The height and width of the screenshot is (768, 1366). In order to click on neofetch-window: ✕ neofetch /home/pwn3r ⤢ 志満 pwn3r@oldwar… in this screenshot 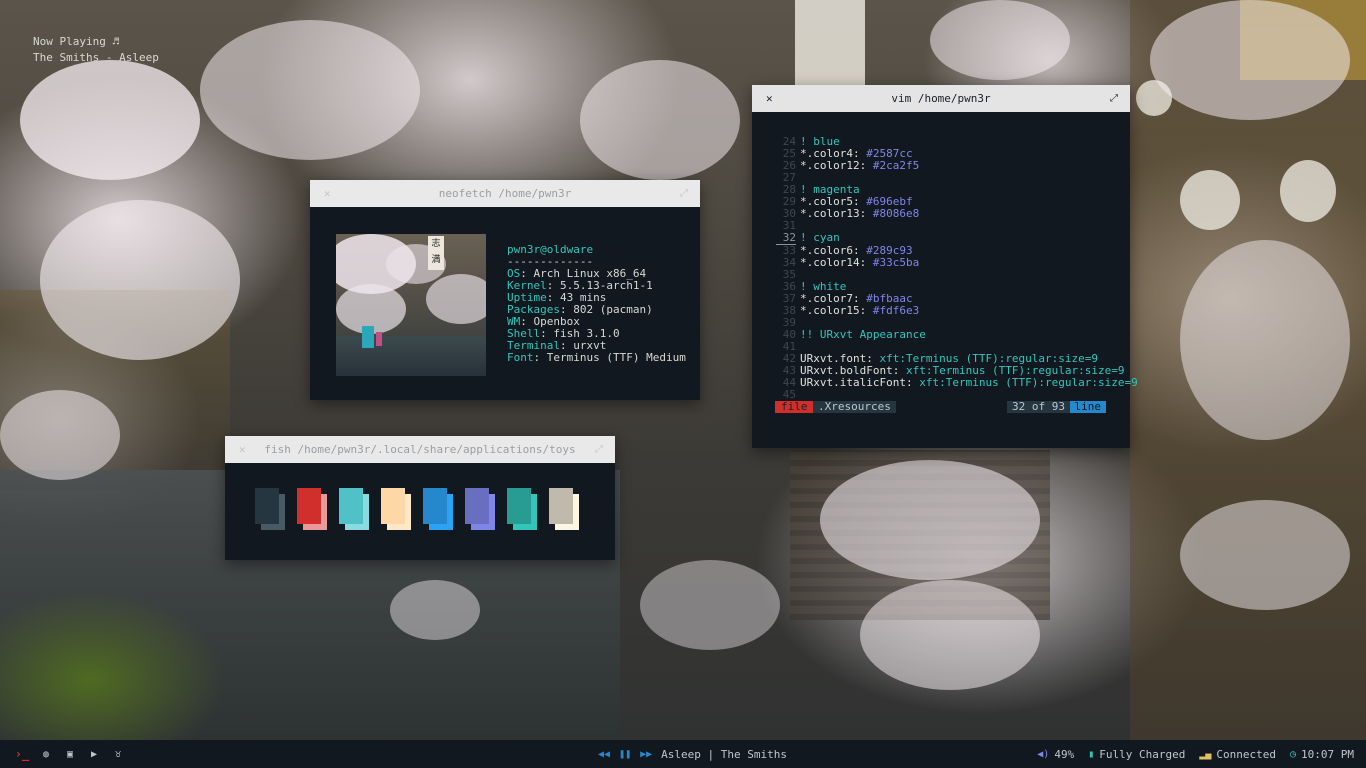, I will do `click(505, 290)`.